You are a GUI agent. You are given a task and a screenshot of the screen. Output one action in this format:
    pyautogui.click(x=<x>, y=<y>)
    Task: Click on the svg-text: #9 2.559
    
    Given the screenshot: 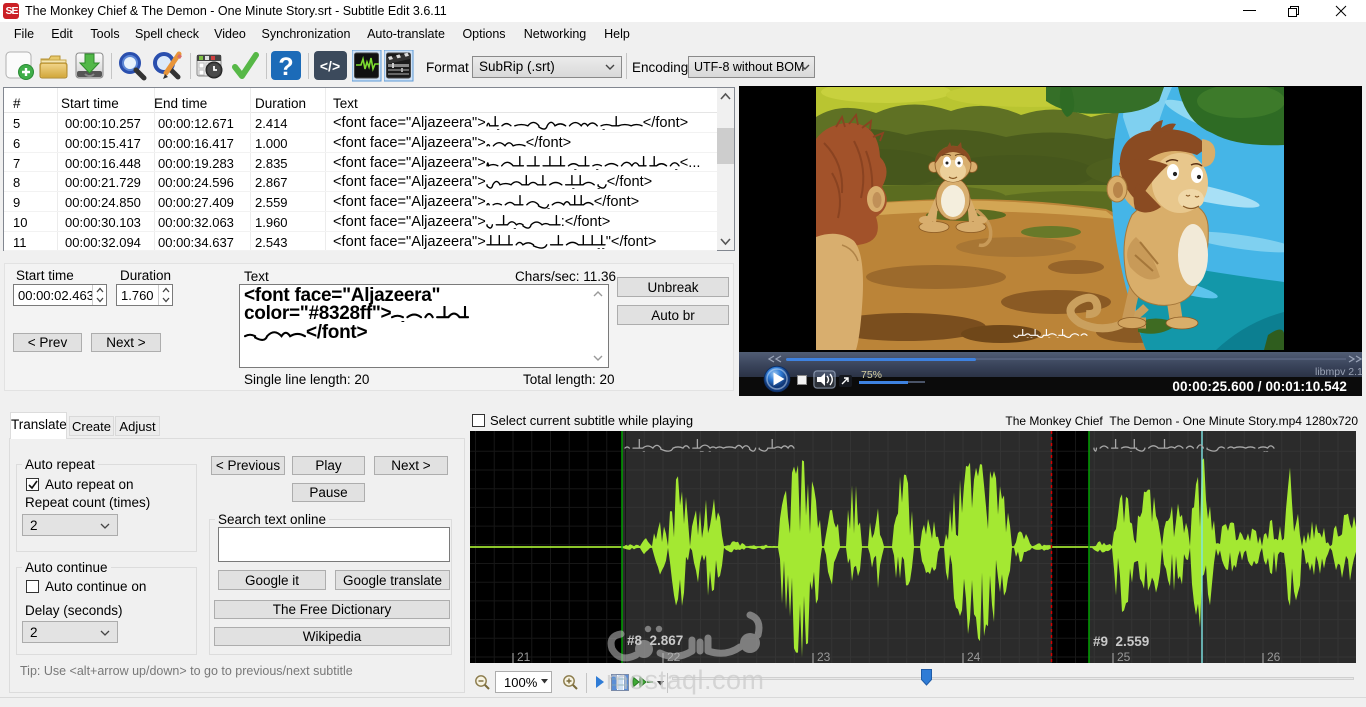 What is the action you would take?
    pyautogui.click(x=1121, y=641)
    